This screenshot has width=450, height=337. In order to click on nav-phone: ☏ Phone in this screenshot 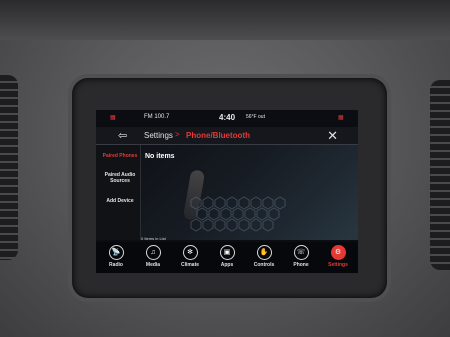, I will do `click(301, 257)`.